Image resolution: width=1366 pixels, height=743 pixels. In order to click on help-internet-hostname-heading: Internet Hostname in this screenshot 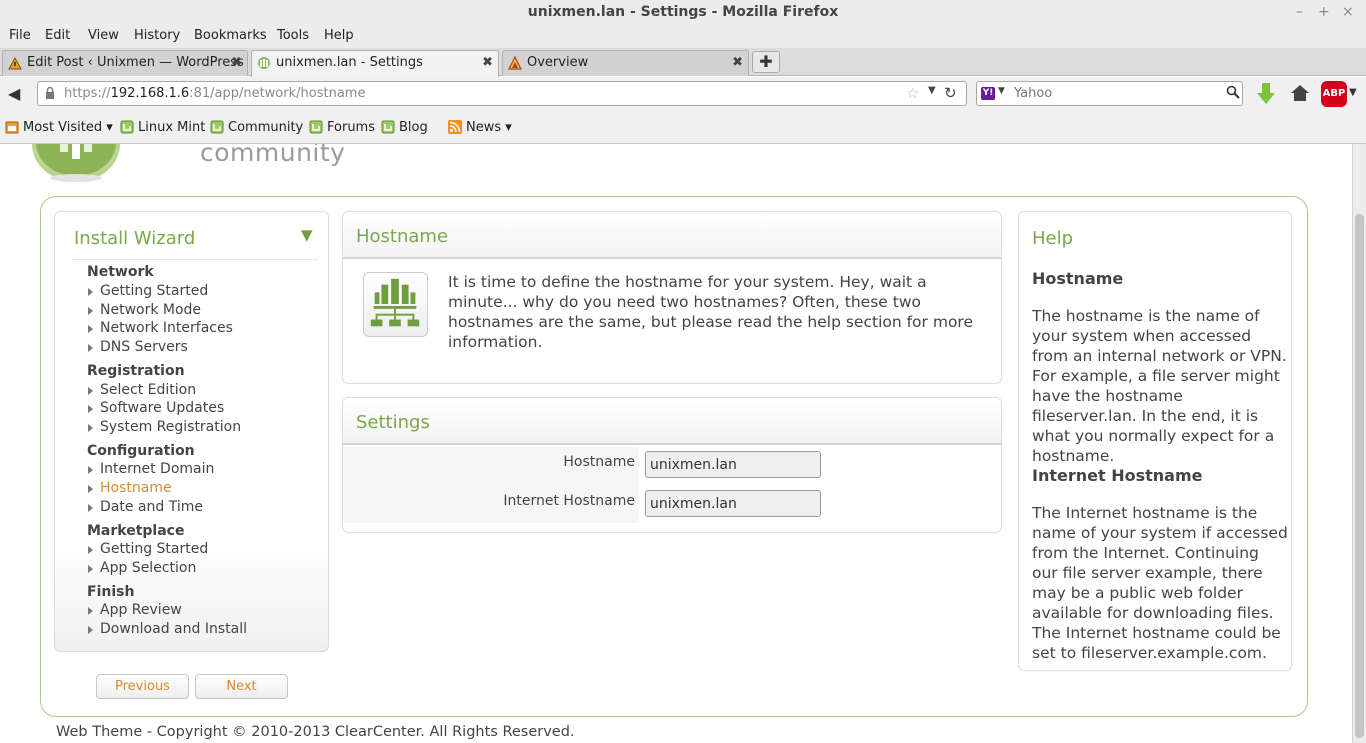, I will do `click(1117, 475)`.